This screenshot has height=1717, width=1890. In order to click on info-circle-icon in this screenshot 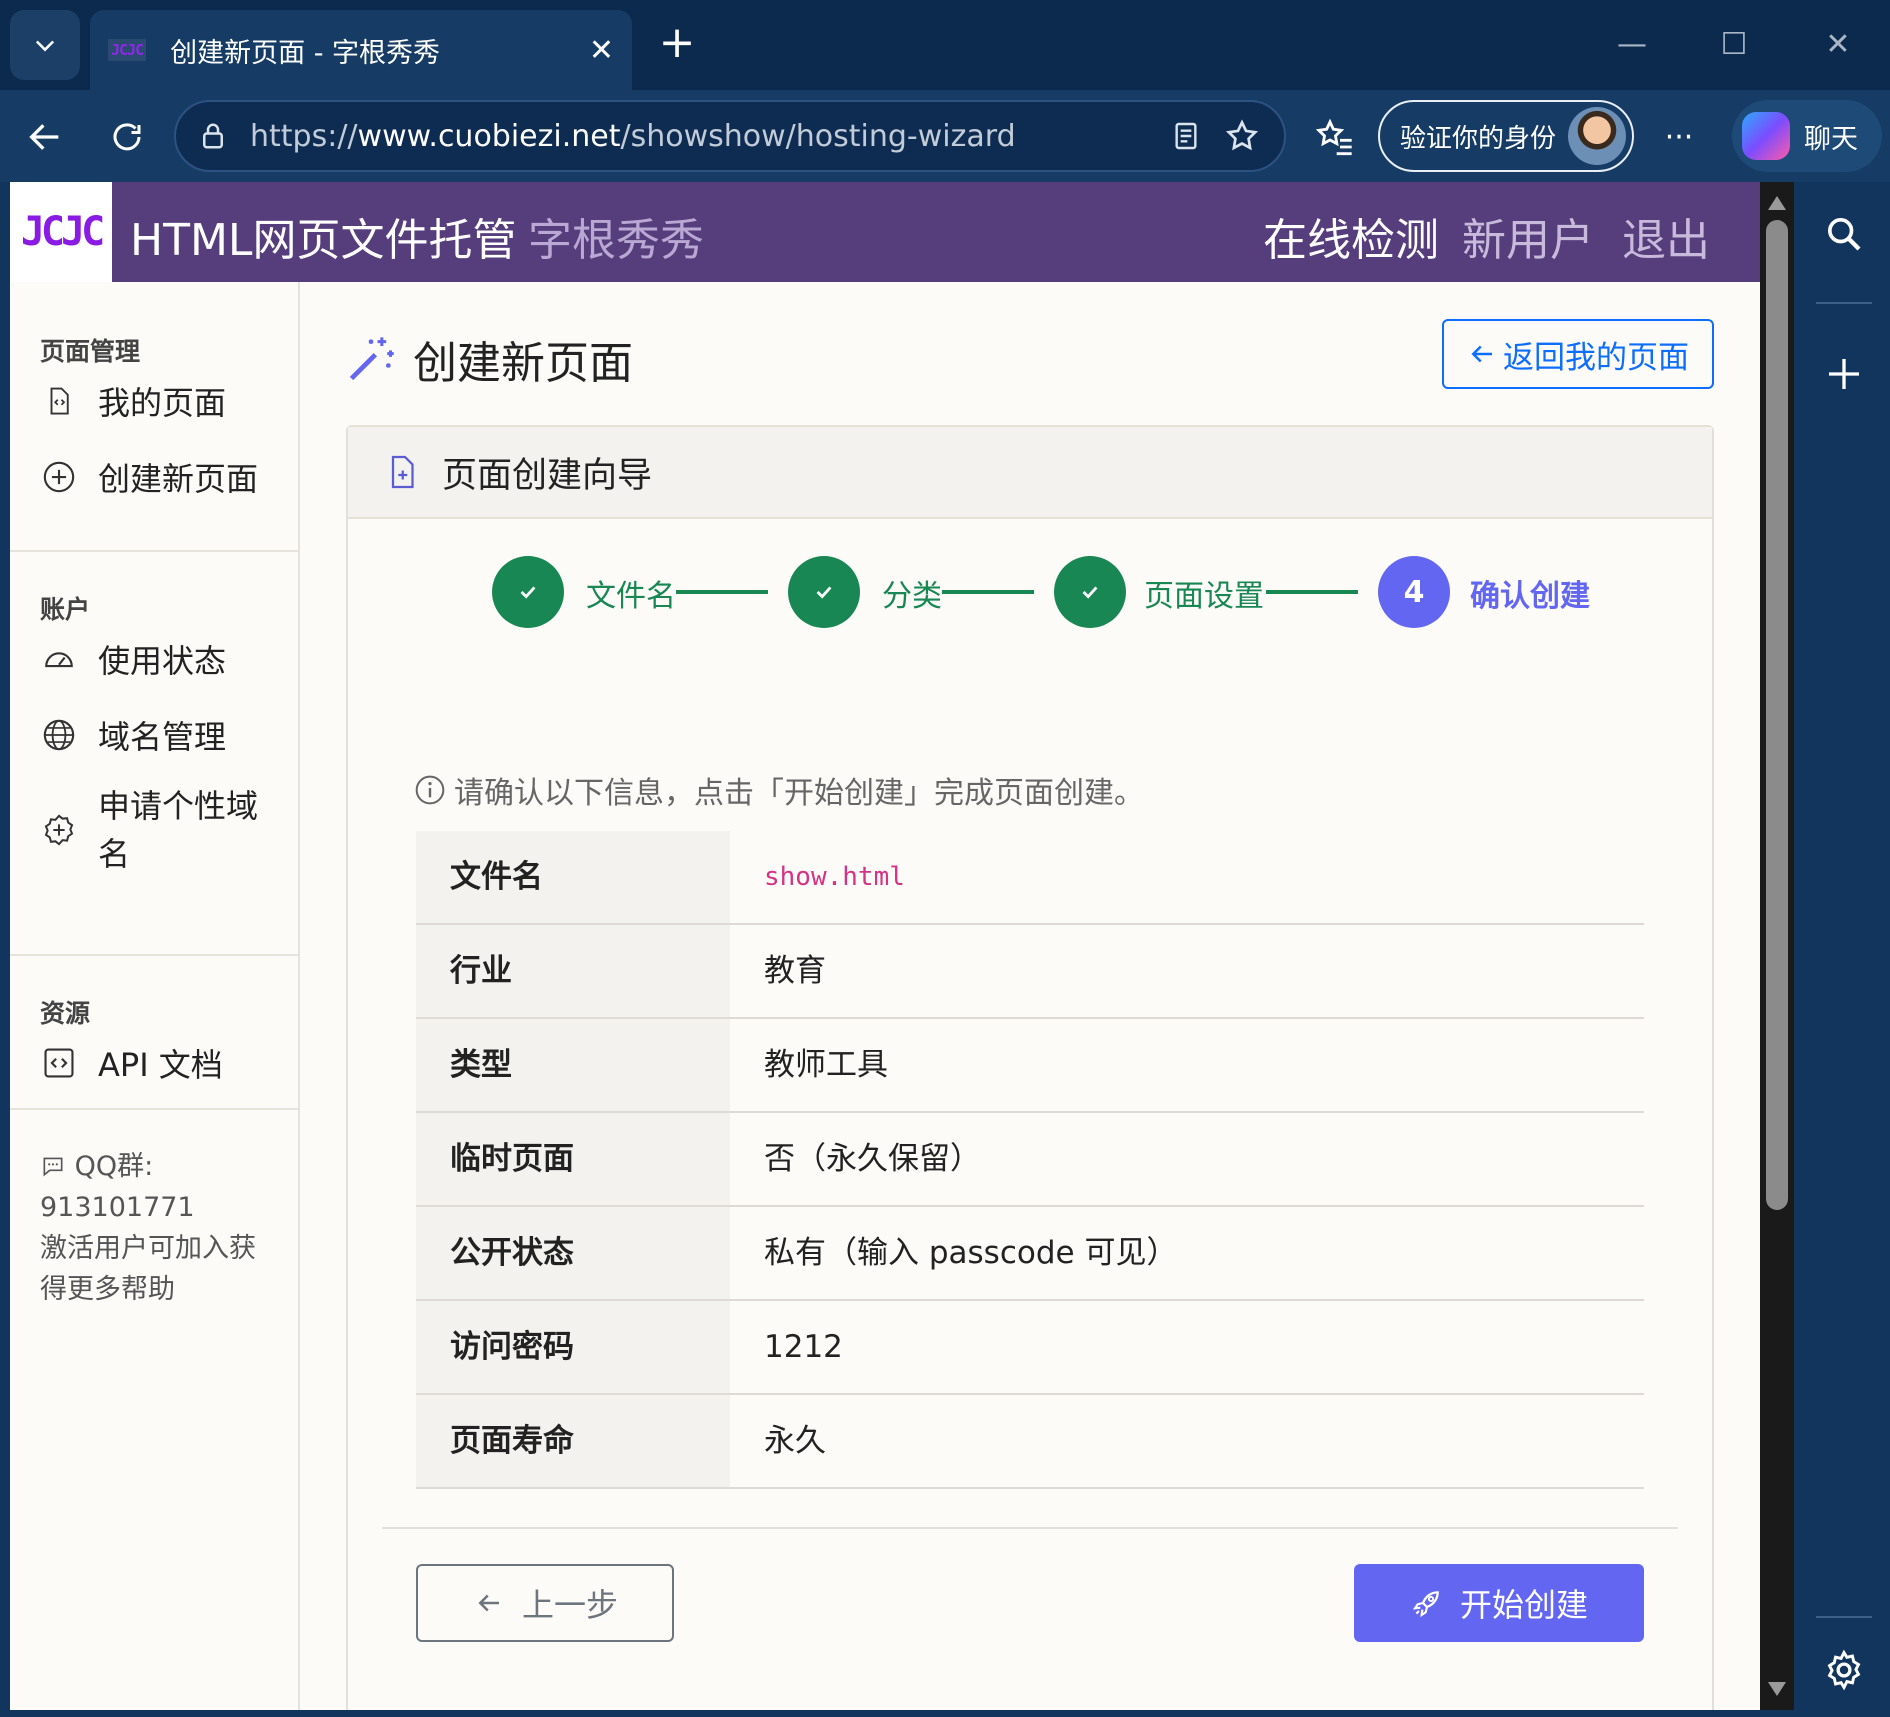, I will do `click(430, 790)`.